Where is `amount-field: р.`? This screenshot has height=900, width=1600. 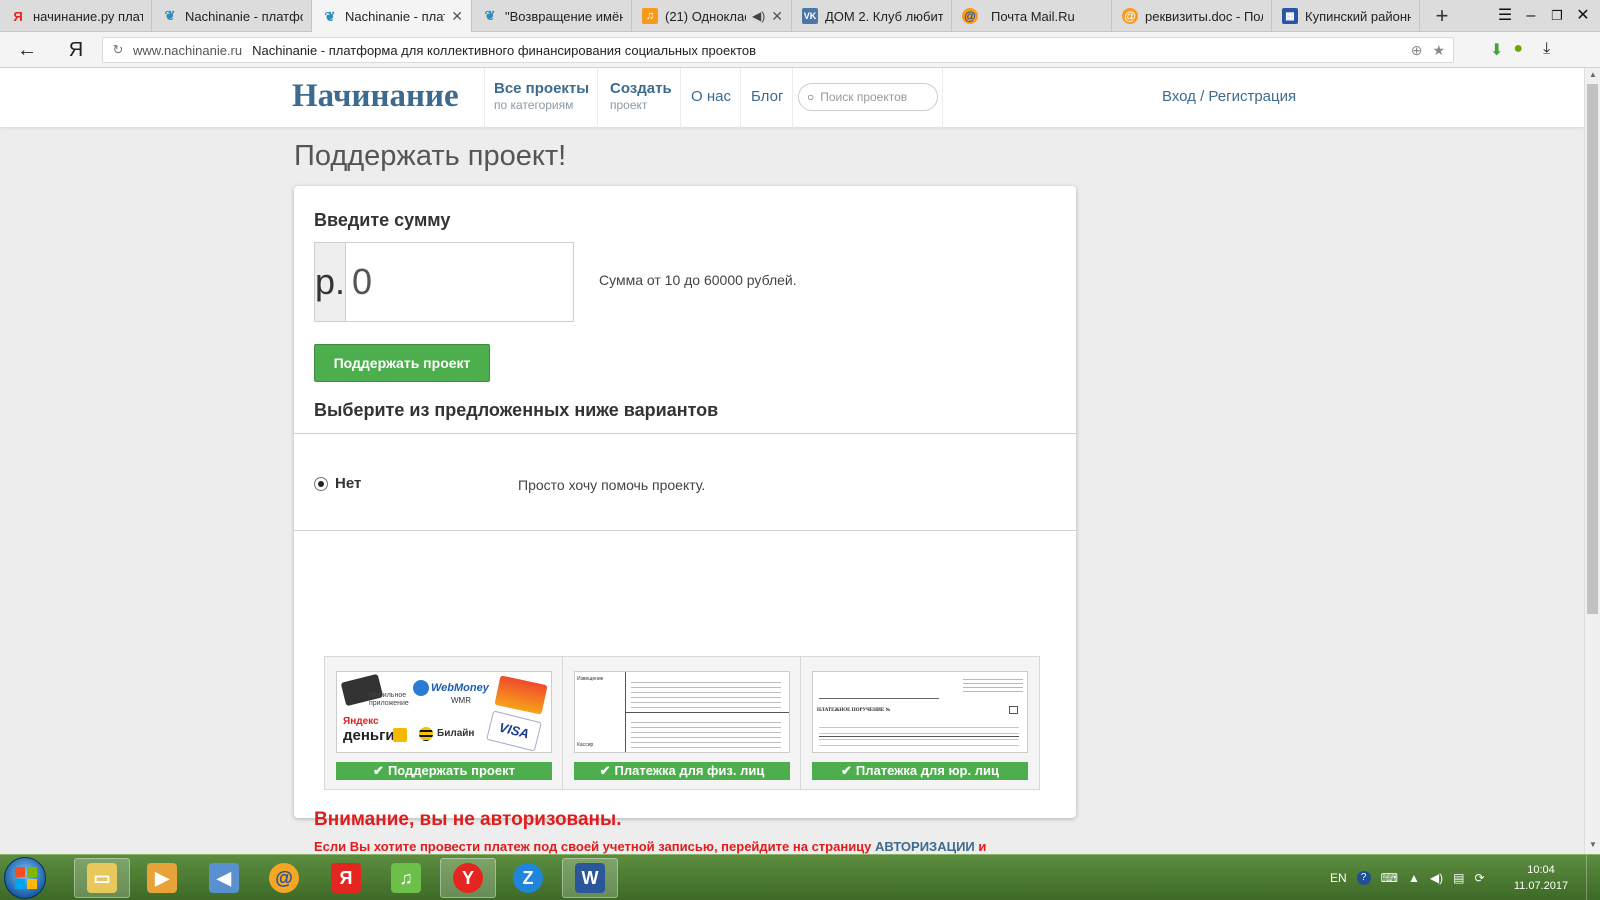 amount-field: р. is located at coordinates (566, 282).